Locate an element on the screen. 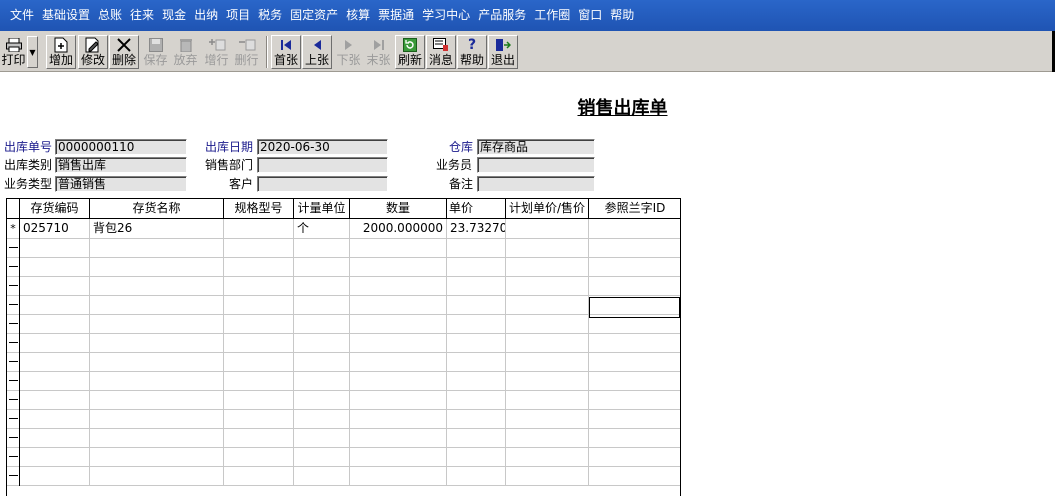 The width and height of the screenshot is (1055, 496). biz-type-field: 普通销售 is located at coordinates (121, 184).